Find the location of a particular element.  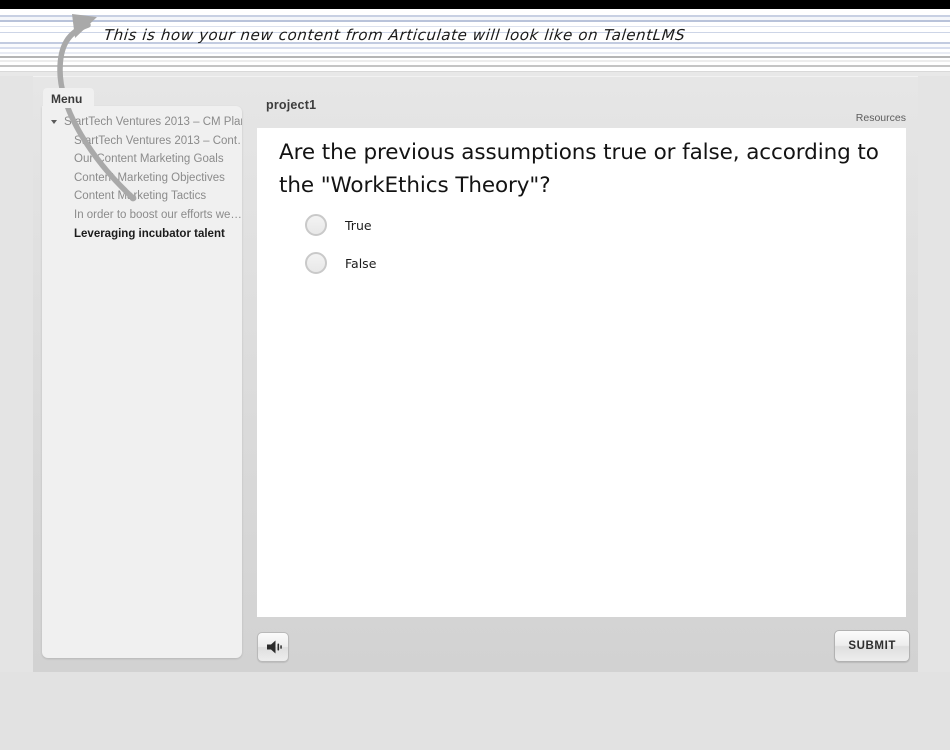

outline-item: StartTech Ventures 2013 – CM Plan is located at coordinates (142, 122).